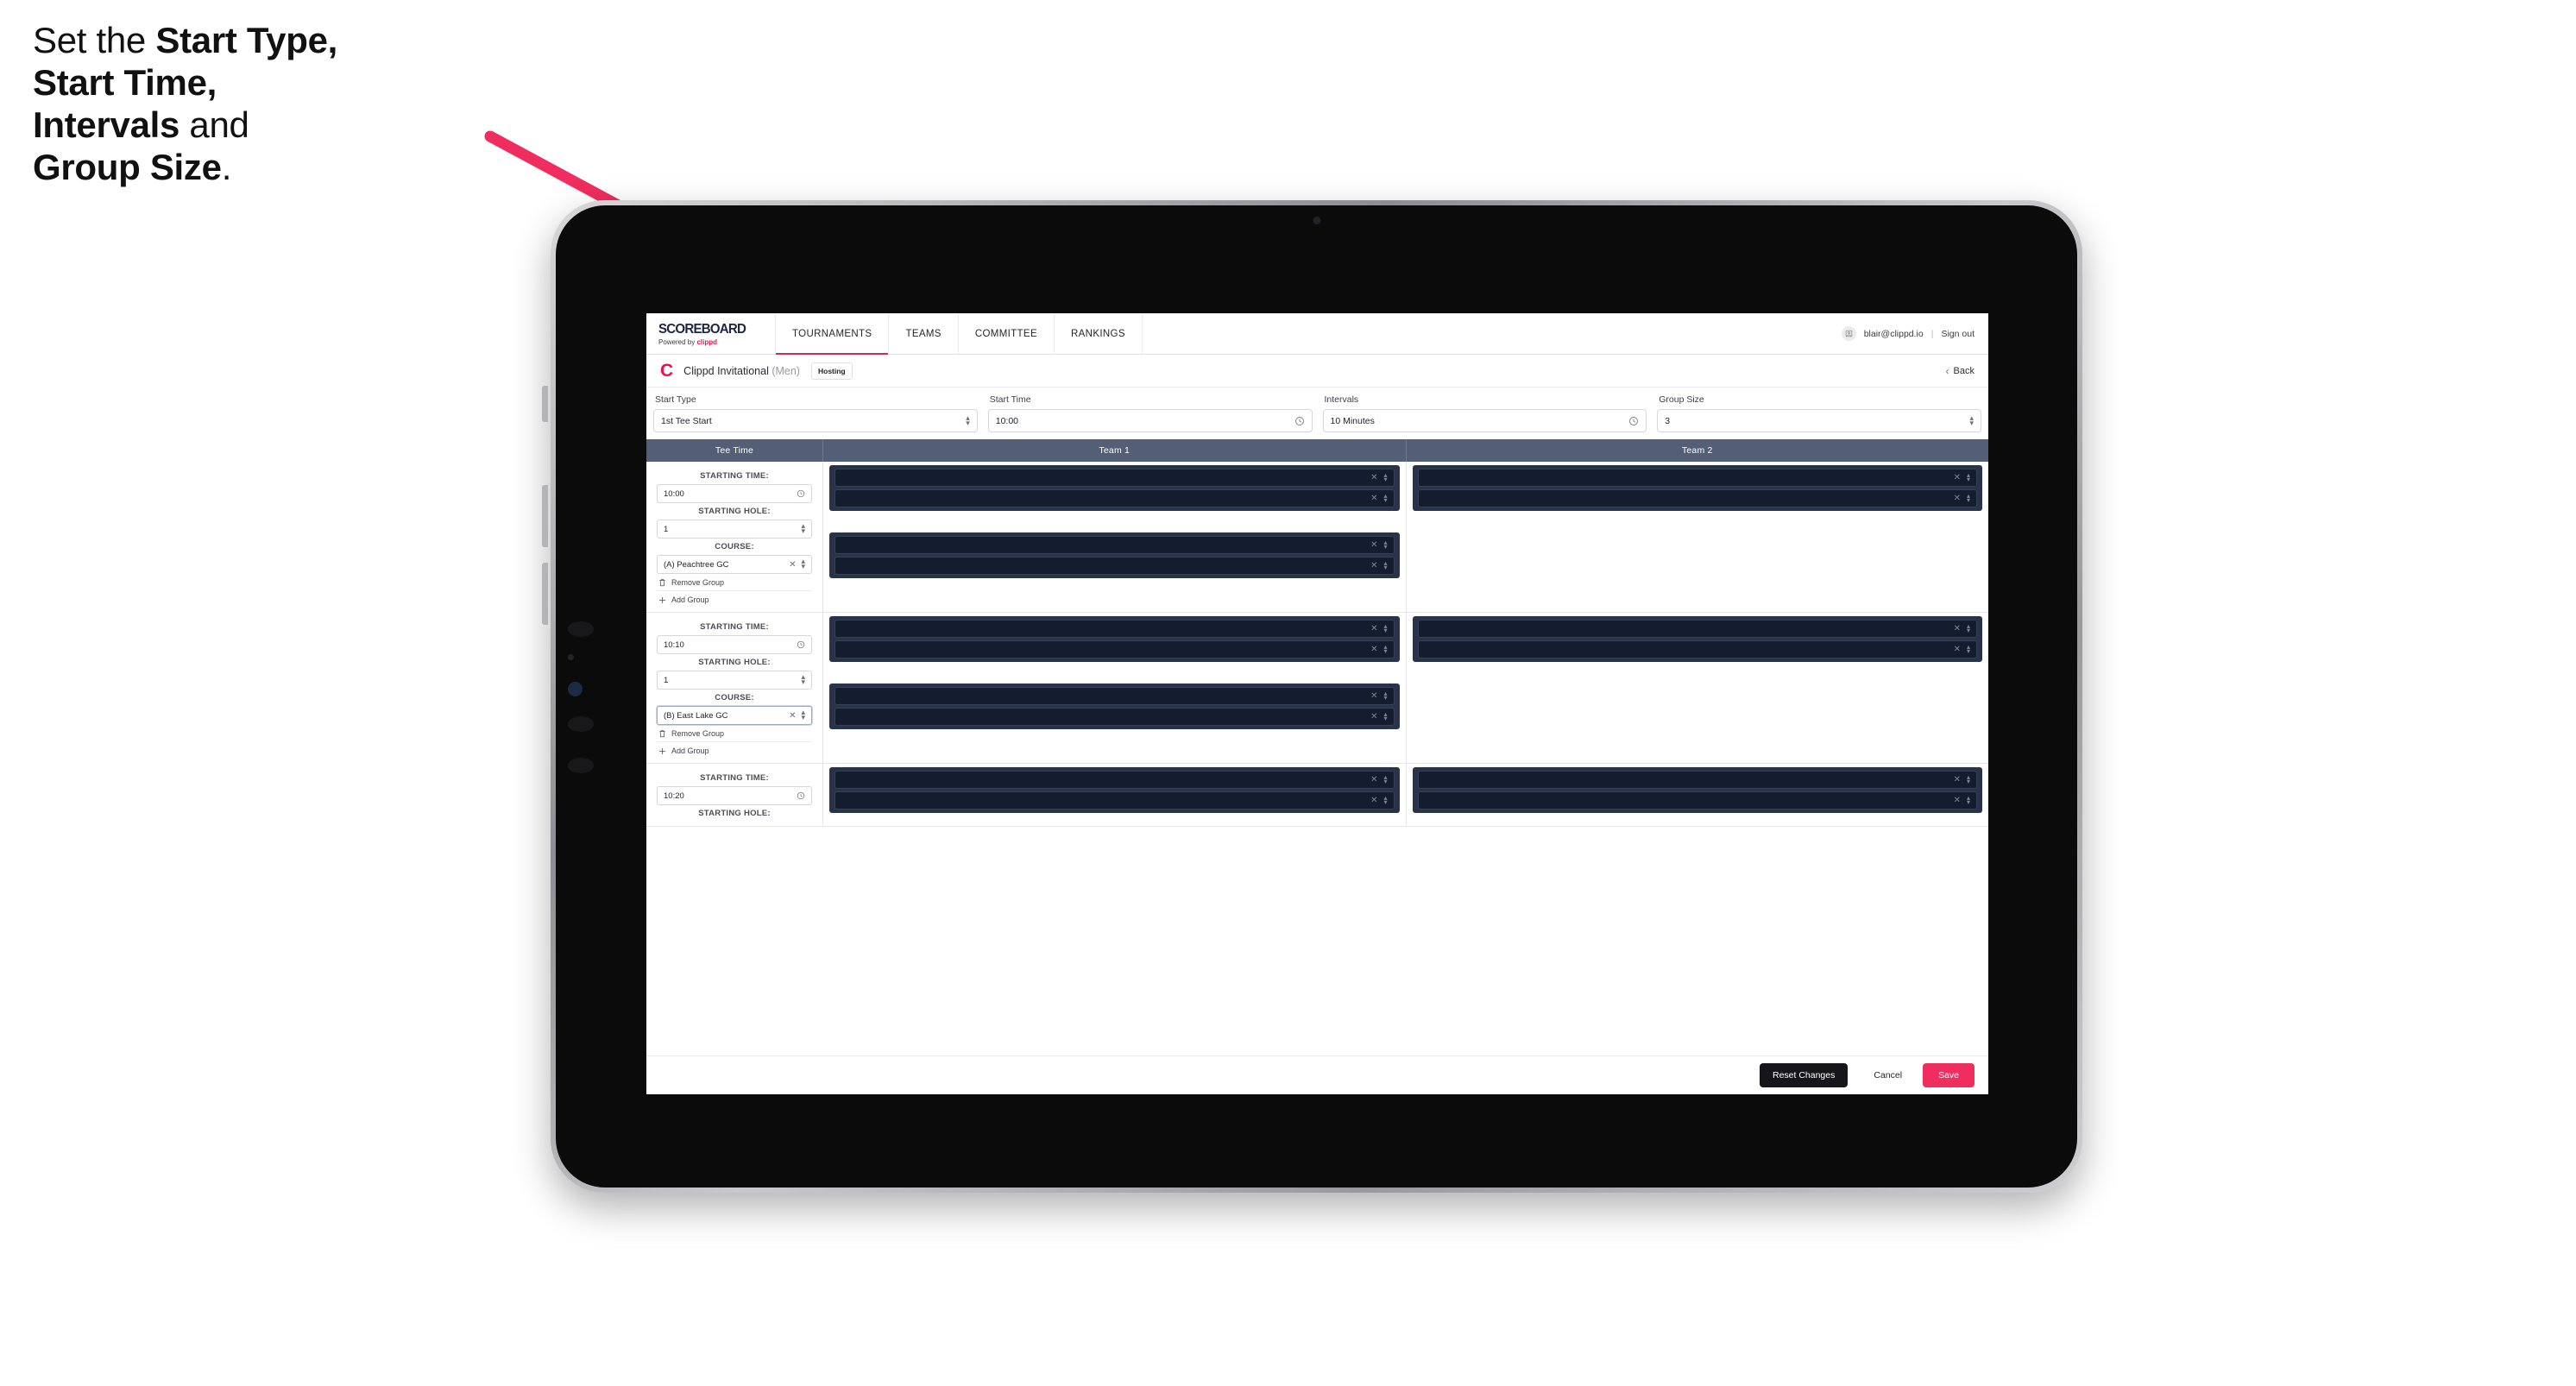 Image resolution: width=2576 pixels, height=1386 pixels. Describe the element at coordinates (1099, 333) in the screenshot. I see `tab-rankings: RANKINGS` at that location.